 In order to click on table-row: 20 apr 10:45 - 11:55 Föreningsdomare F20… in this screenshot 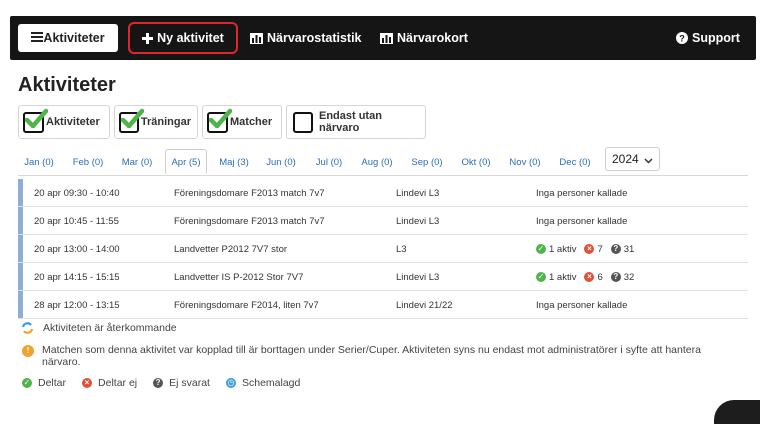, I will do `click(383, 221)`.